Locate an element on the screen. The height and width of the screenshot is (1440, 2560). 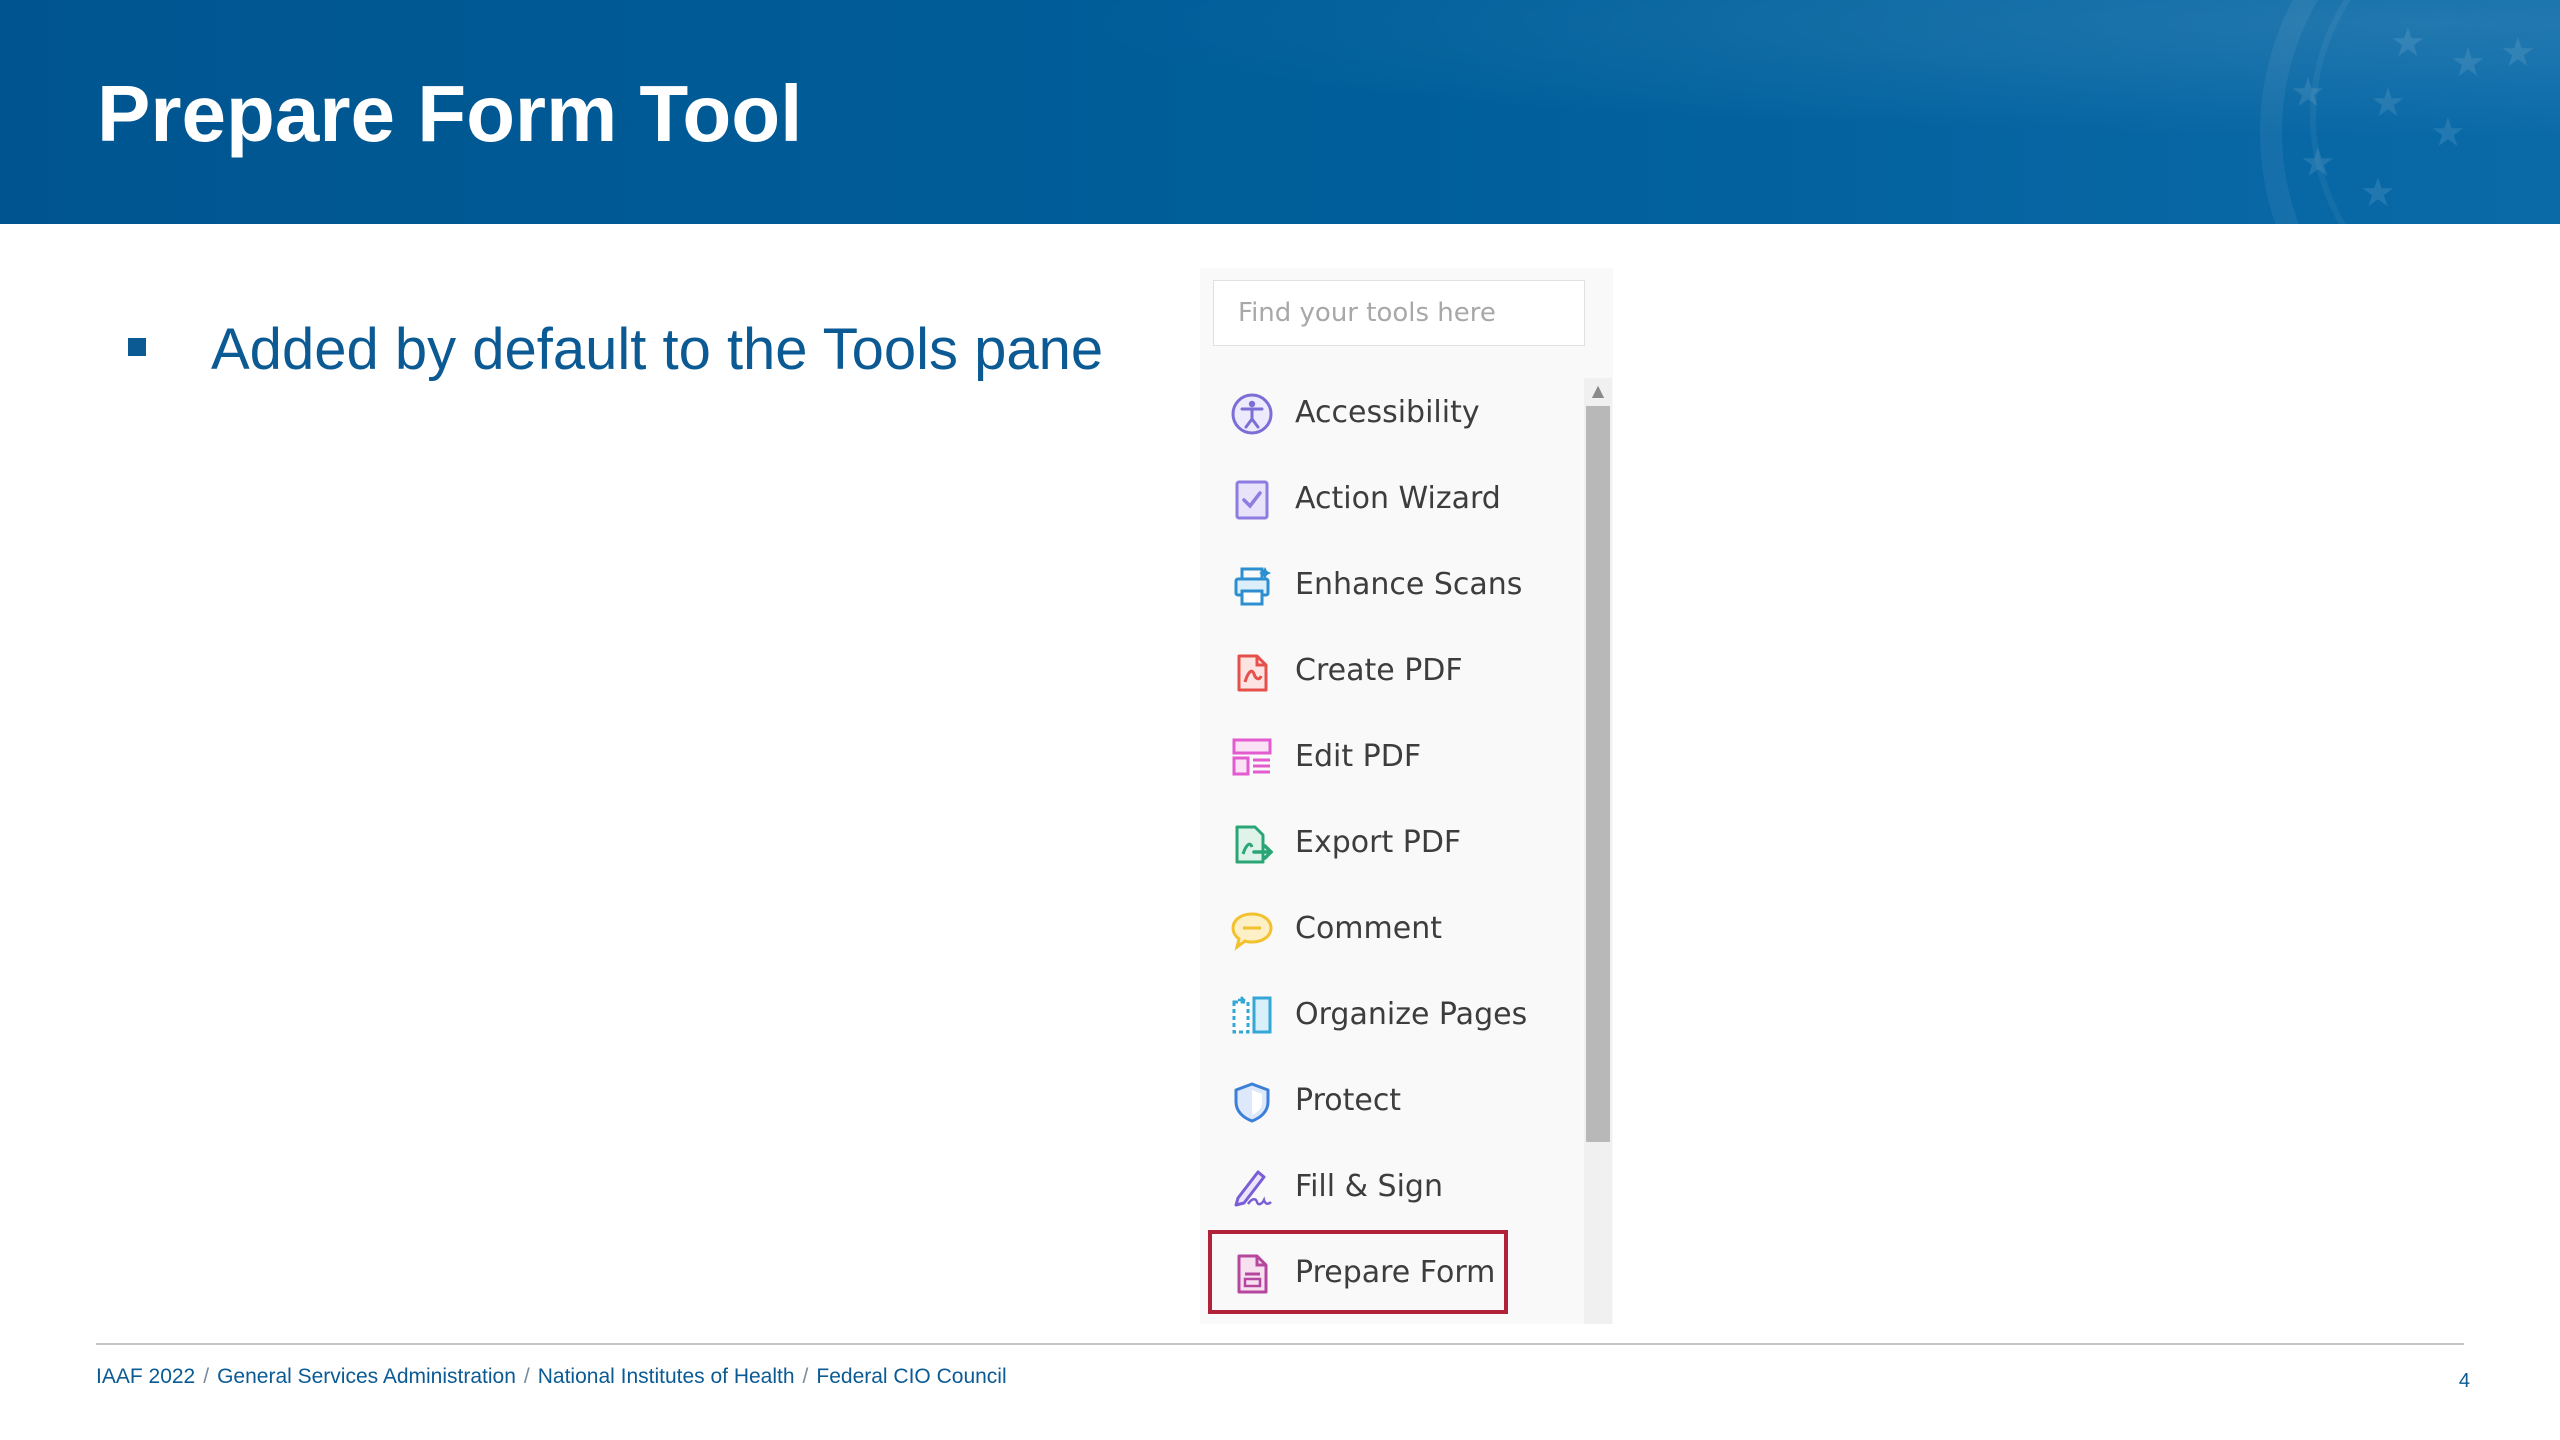
tool-label: Create PDF is located at coordinates (1379, 670).